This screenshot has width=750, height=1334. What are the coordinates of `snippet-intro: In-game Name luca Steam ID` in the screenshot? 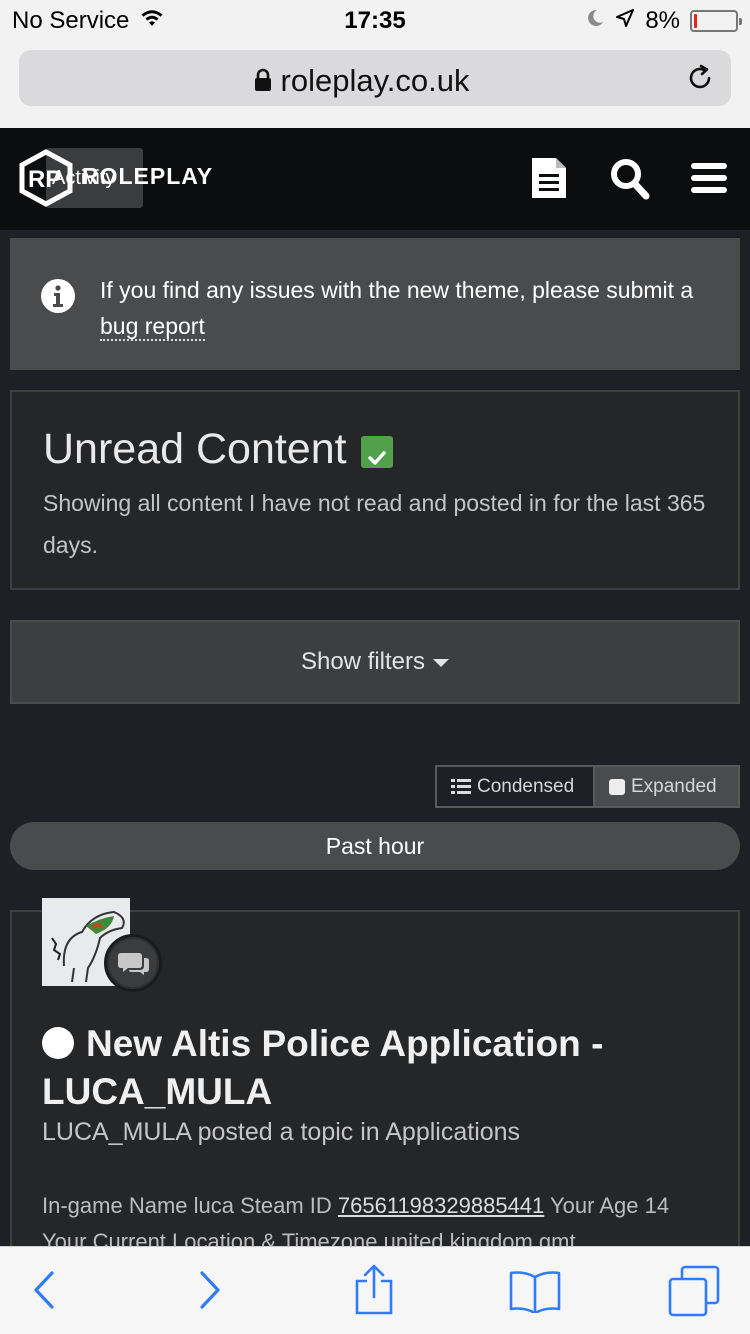 It's located at (190, 1205).